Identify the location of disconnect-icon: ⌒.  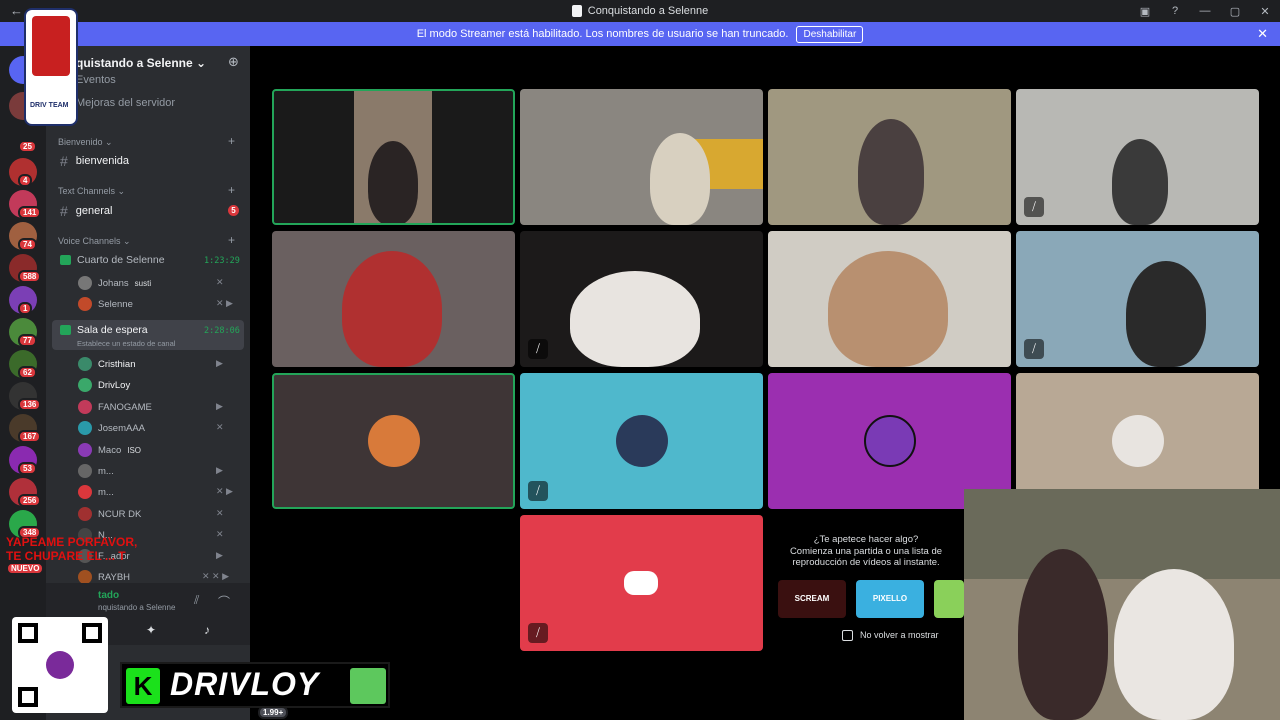
(224, 601).